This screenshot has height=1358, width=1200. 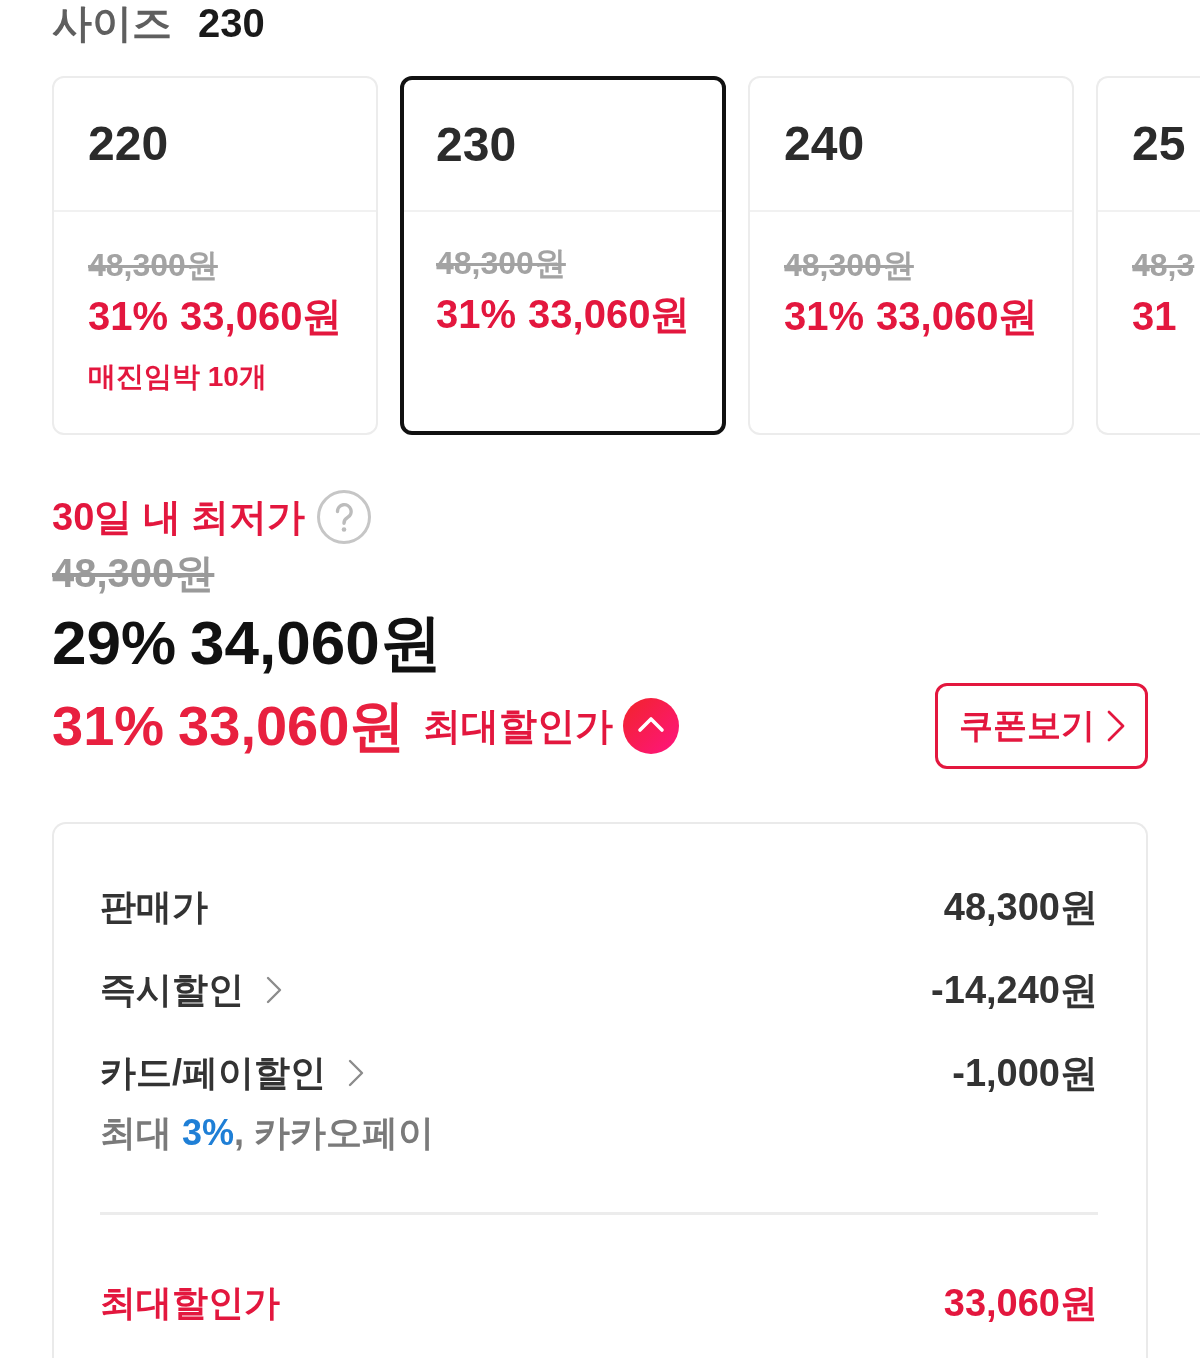 What do you see at coordinates (1014, 990) in the screenshot?
I see `row-value: -14,240원` at bounding box center [1014, 990].